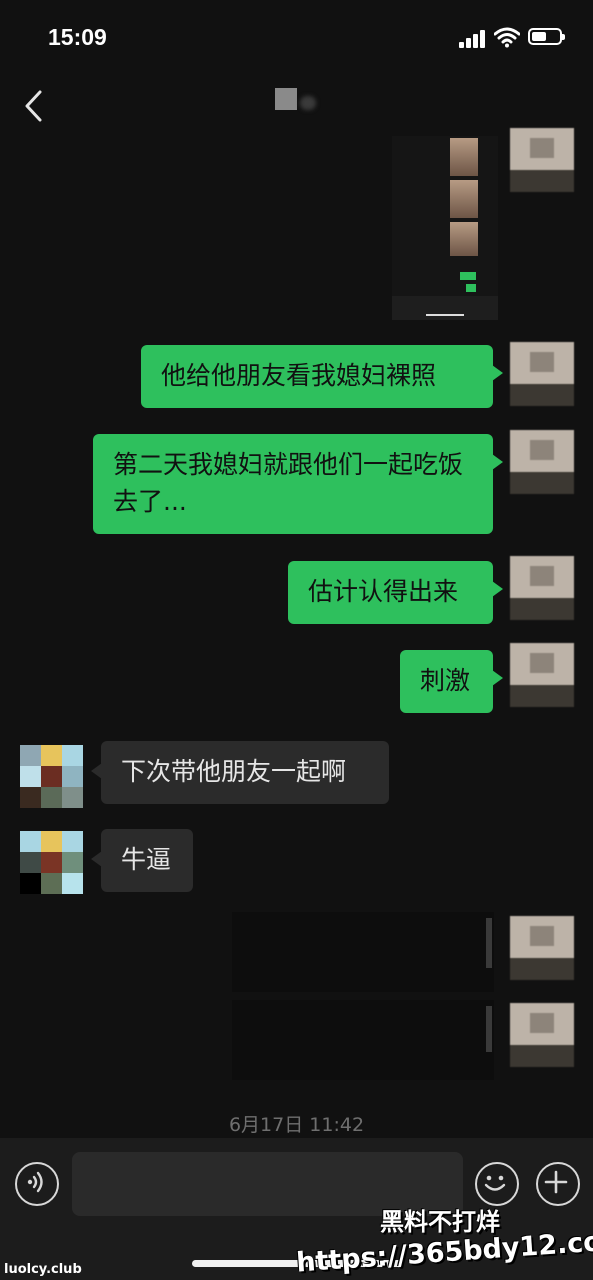 The image size is (593, 1280). I want to click on image-message-screenshot, so click(445, 228).